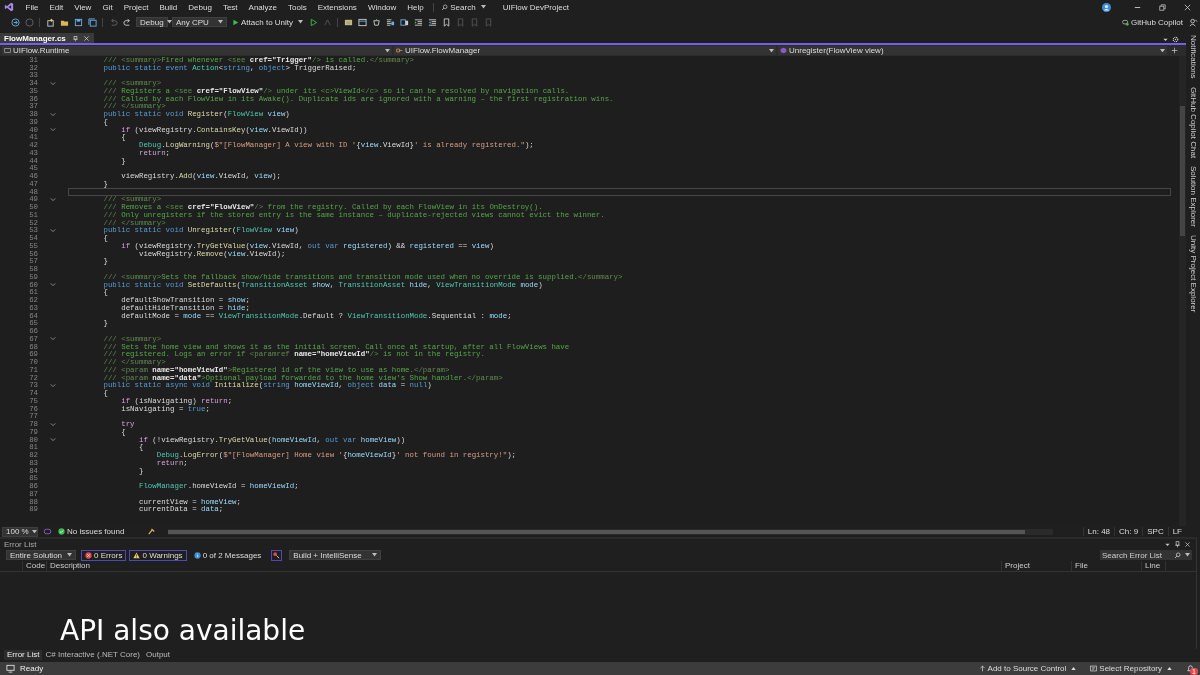 The height and width of the screenshot is (675, 1200). What do you see at coordinates (41, 555) in the screenshot?
I see `scope-dropdown: Entire Solution` at bounding box center [41, 555].